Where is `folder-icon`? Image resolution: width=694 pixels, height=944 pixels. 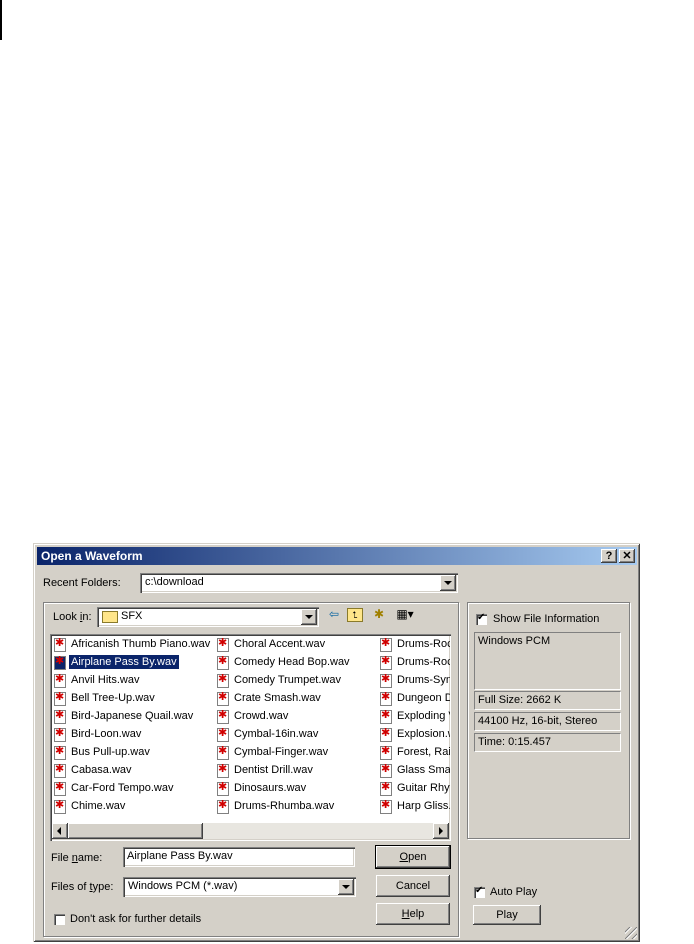
folder-icon is located at coordinates (110, 617).